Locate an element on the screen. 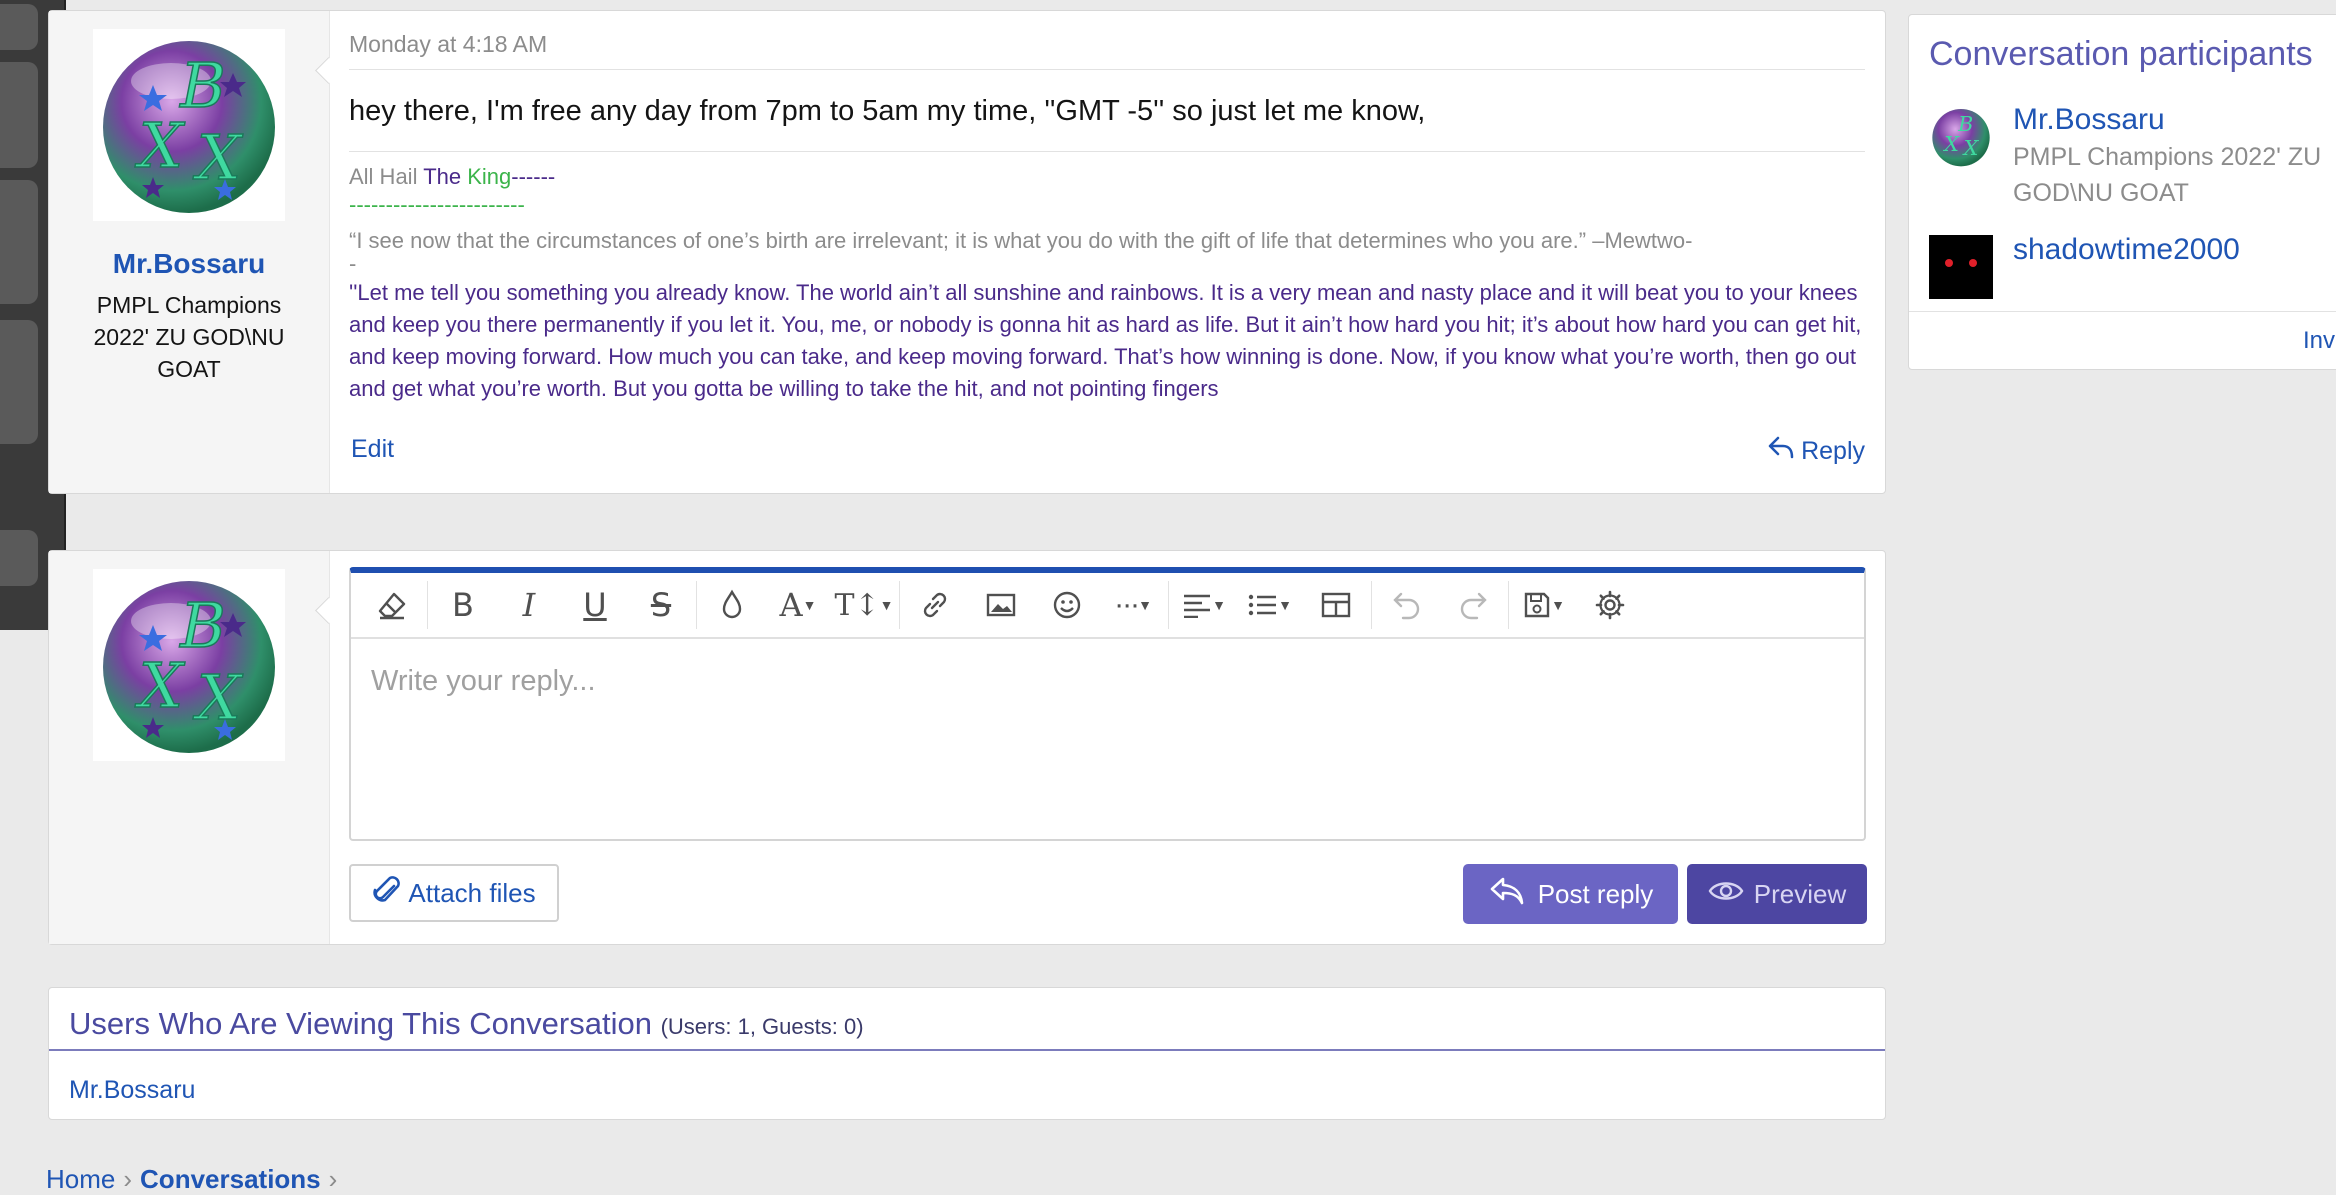 The width and height of the screenshot is (2336, 1195). edit-link: Edit is located at coordinates (372, 449).